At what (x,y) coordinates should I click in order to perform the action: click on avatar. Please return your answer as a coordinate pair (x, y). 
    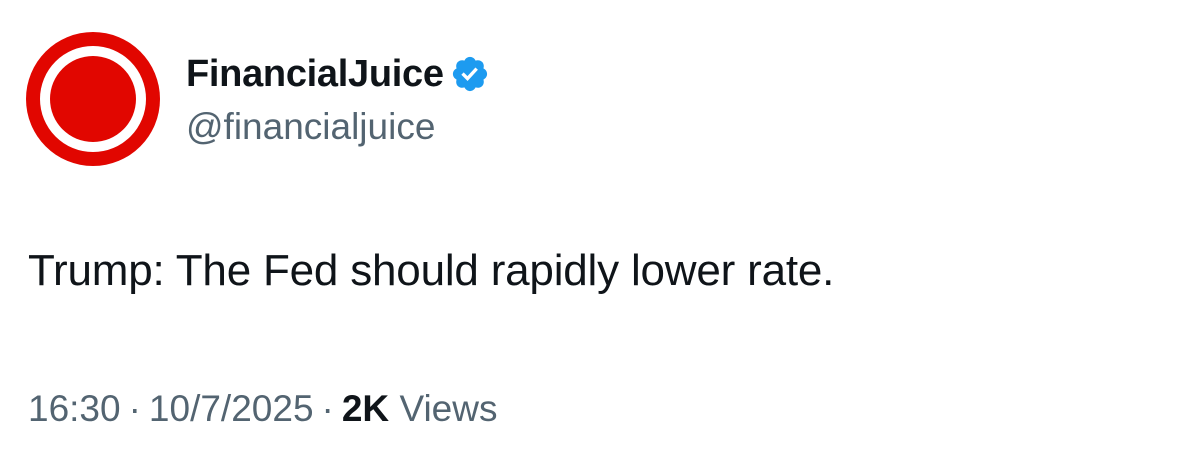
    Looking at the image, I should click on (93, 99).